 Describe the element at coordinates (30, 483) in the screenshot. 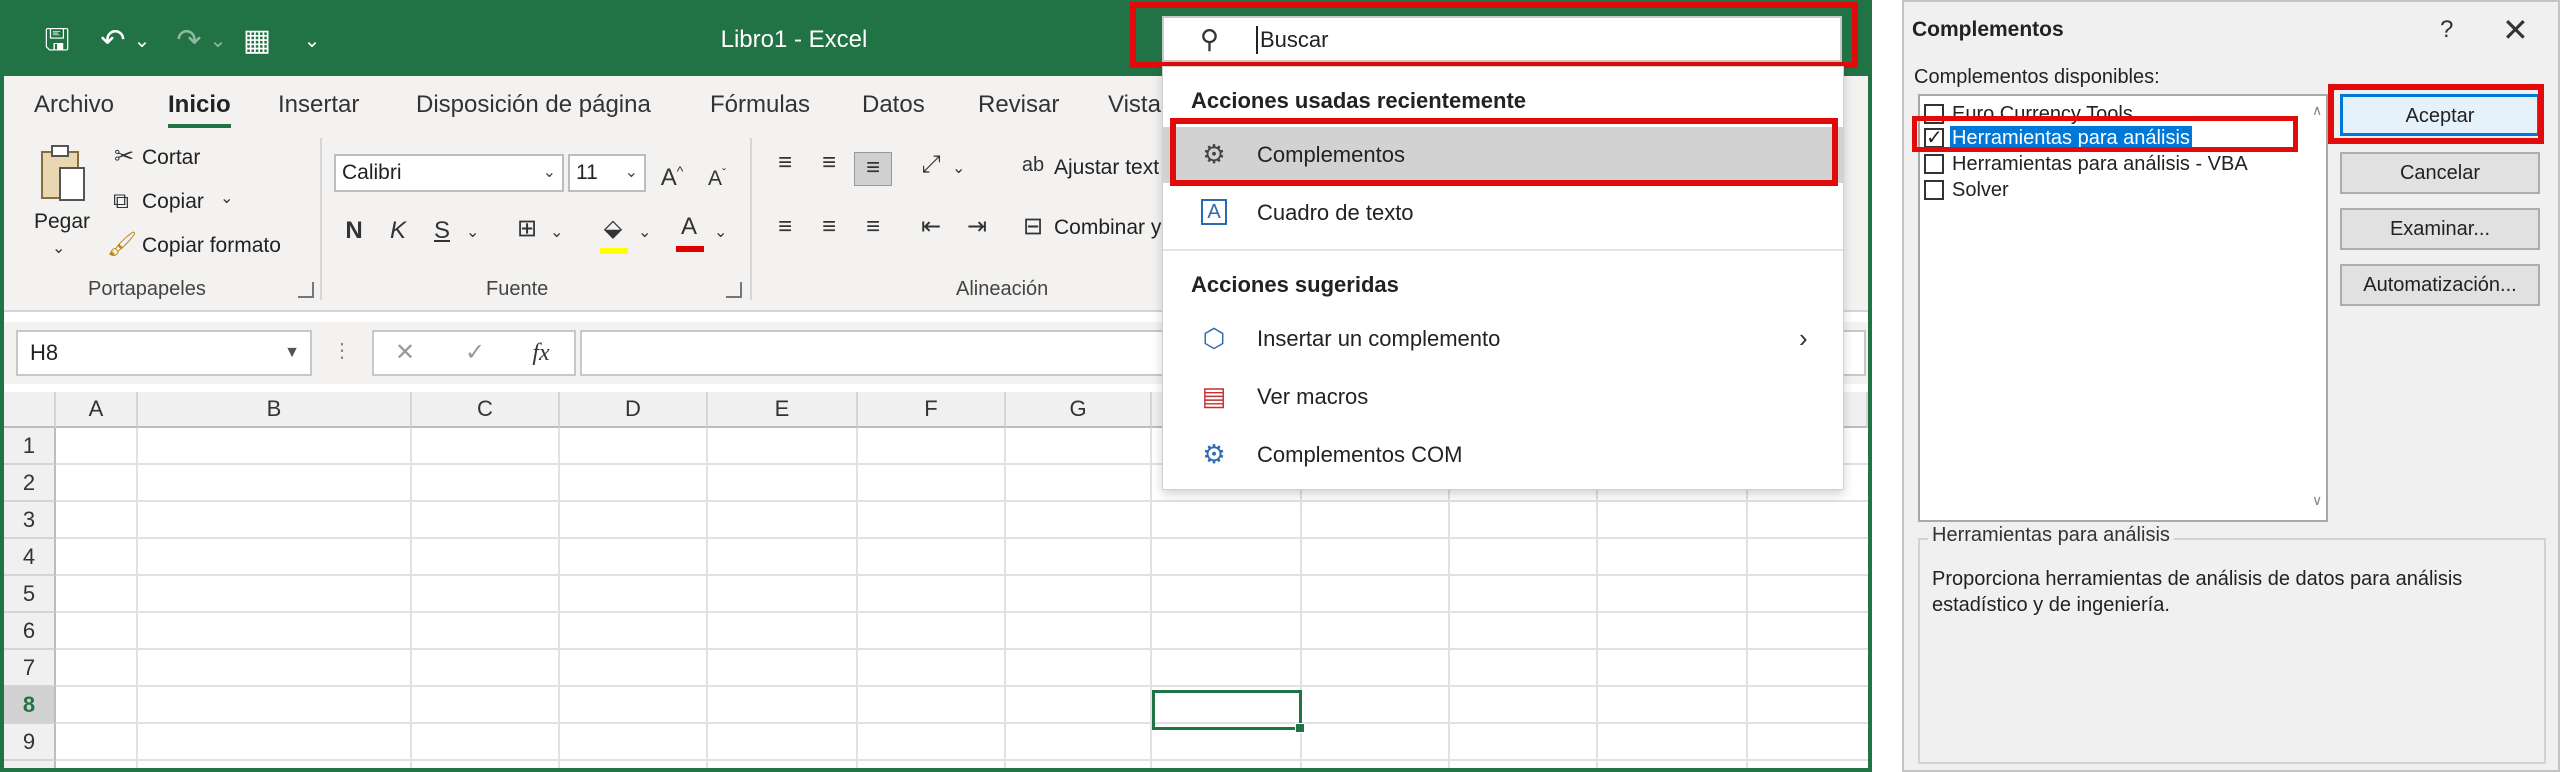

I see `row-header: 2` at that location.